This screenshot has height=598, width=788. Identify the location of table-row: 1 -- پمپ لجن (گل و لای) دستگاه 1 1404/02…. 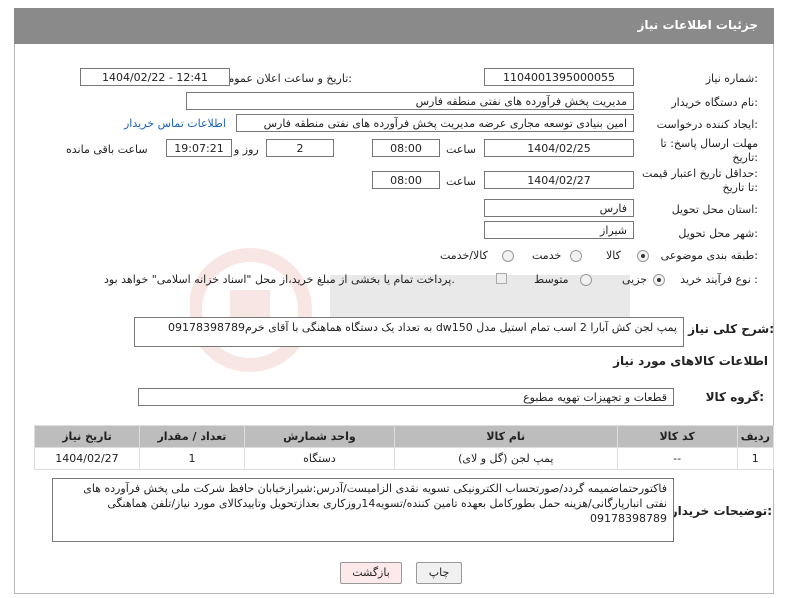
(404, 458).